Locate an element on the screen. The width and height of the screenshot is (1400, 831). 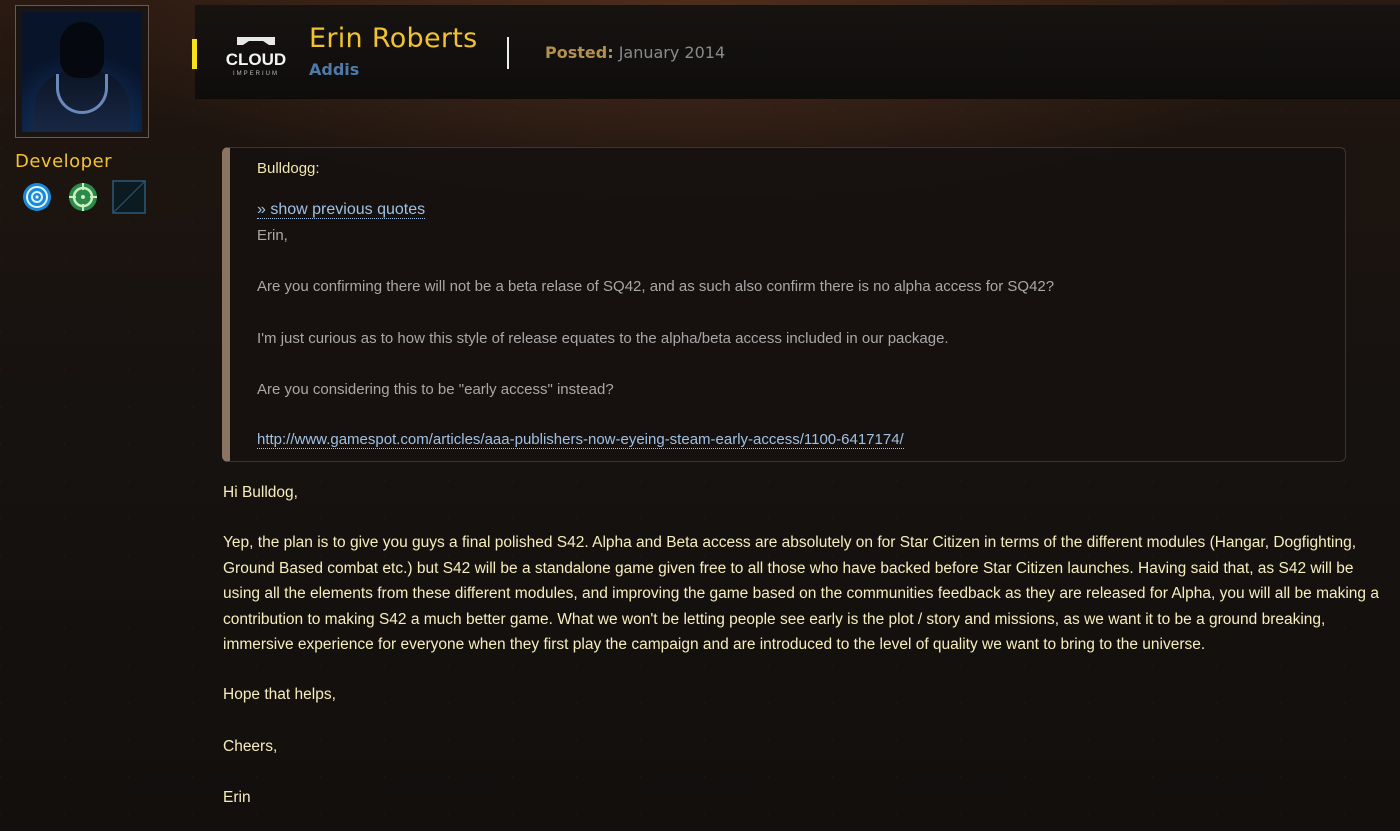
svg-text: CLOUD is located at coordinates (256, 59).